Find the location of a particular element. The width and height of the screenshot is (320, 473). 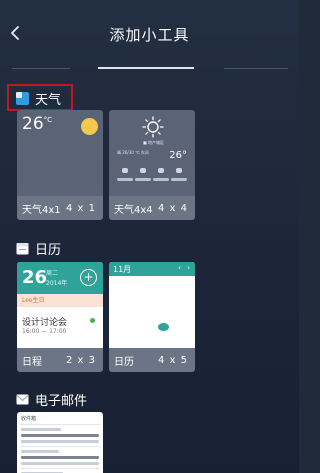

widget-preview: 收件箱 is located at coordinates (60, 442).